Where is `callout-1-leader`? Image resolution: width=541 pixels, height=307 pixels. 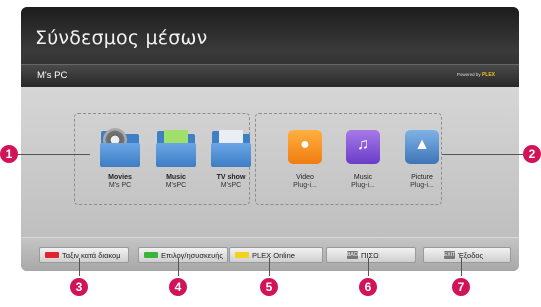
callout-1-leader is located at coordinates (52, 154).